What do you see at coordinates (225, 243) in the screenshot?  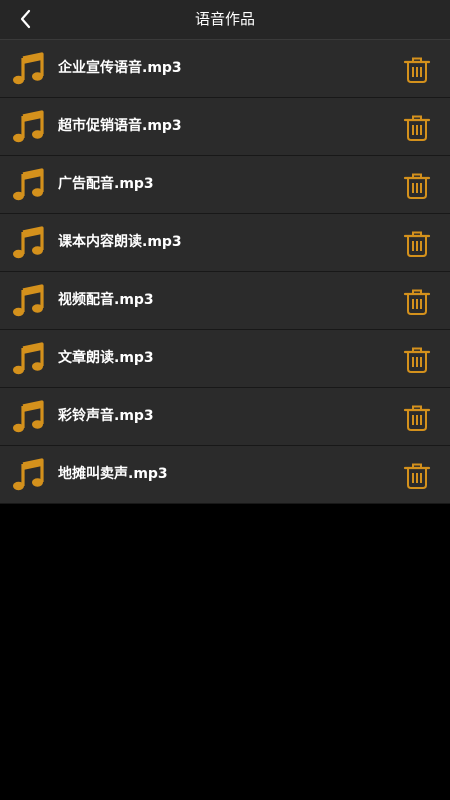 I see `list-item: 课本内容朗读.mp3` at bounding box center [225, 243].